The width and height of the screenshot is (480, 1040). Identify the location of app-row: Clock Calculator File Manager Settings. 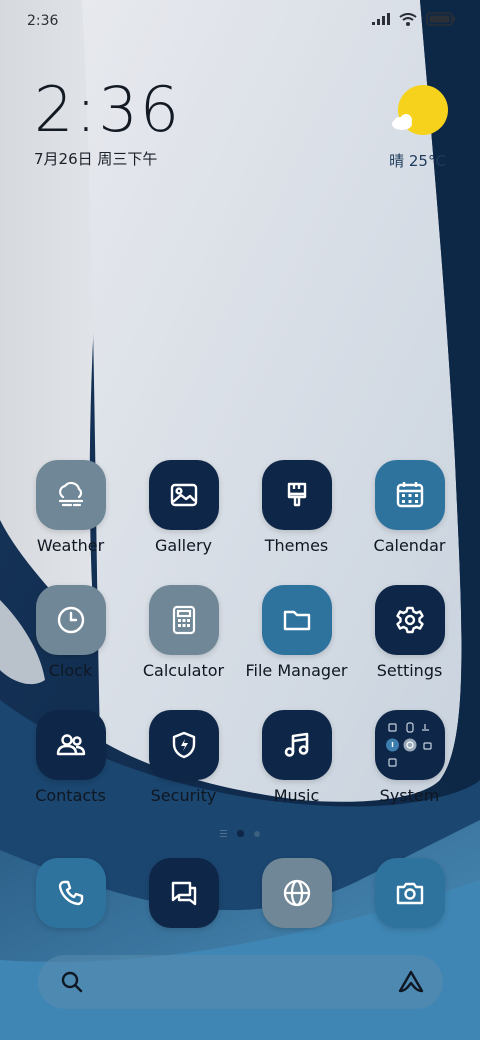
(240, 647).